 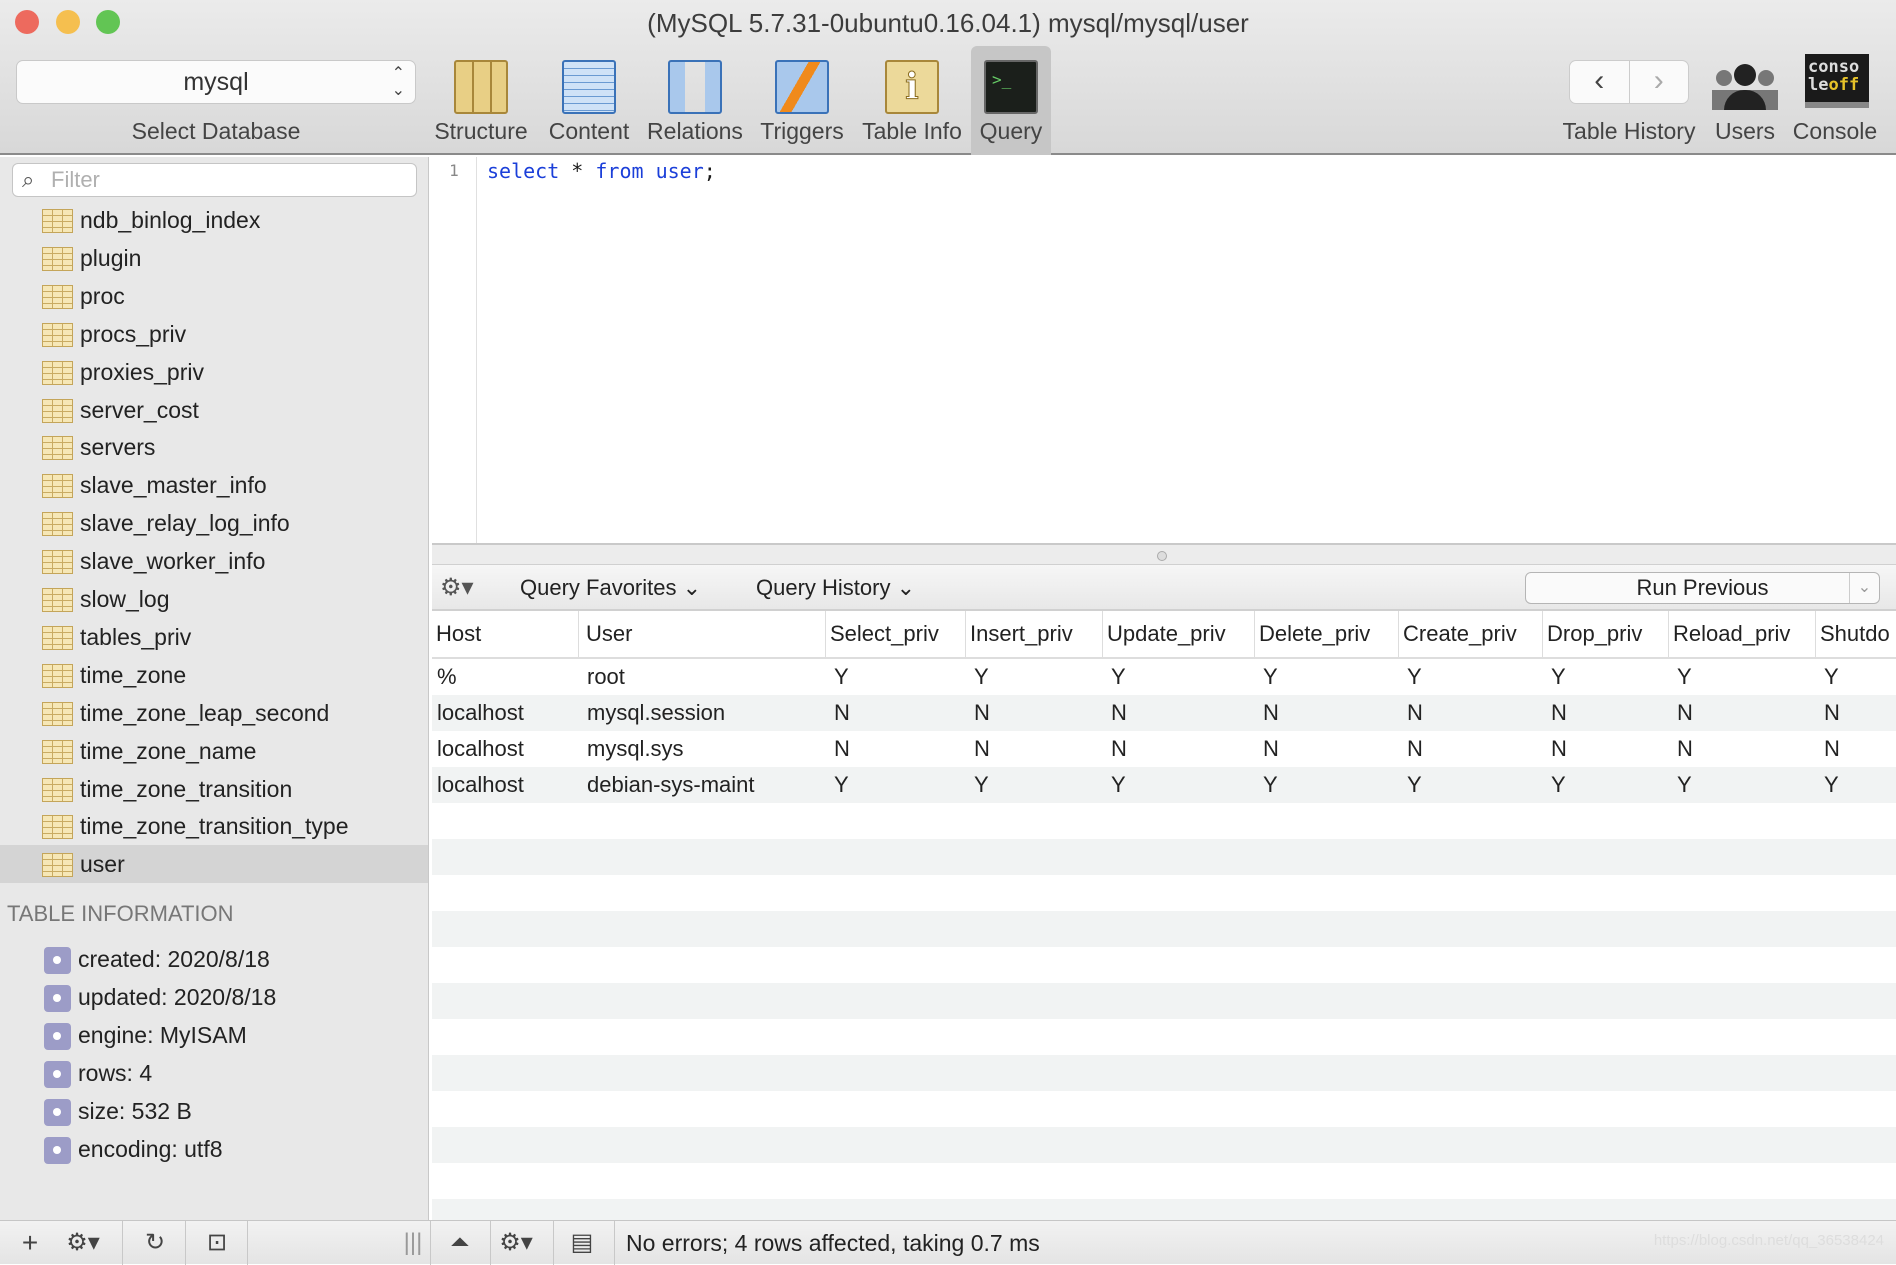 I want to click on column-header: Delete_priv, so click(x=1327, y=635).